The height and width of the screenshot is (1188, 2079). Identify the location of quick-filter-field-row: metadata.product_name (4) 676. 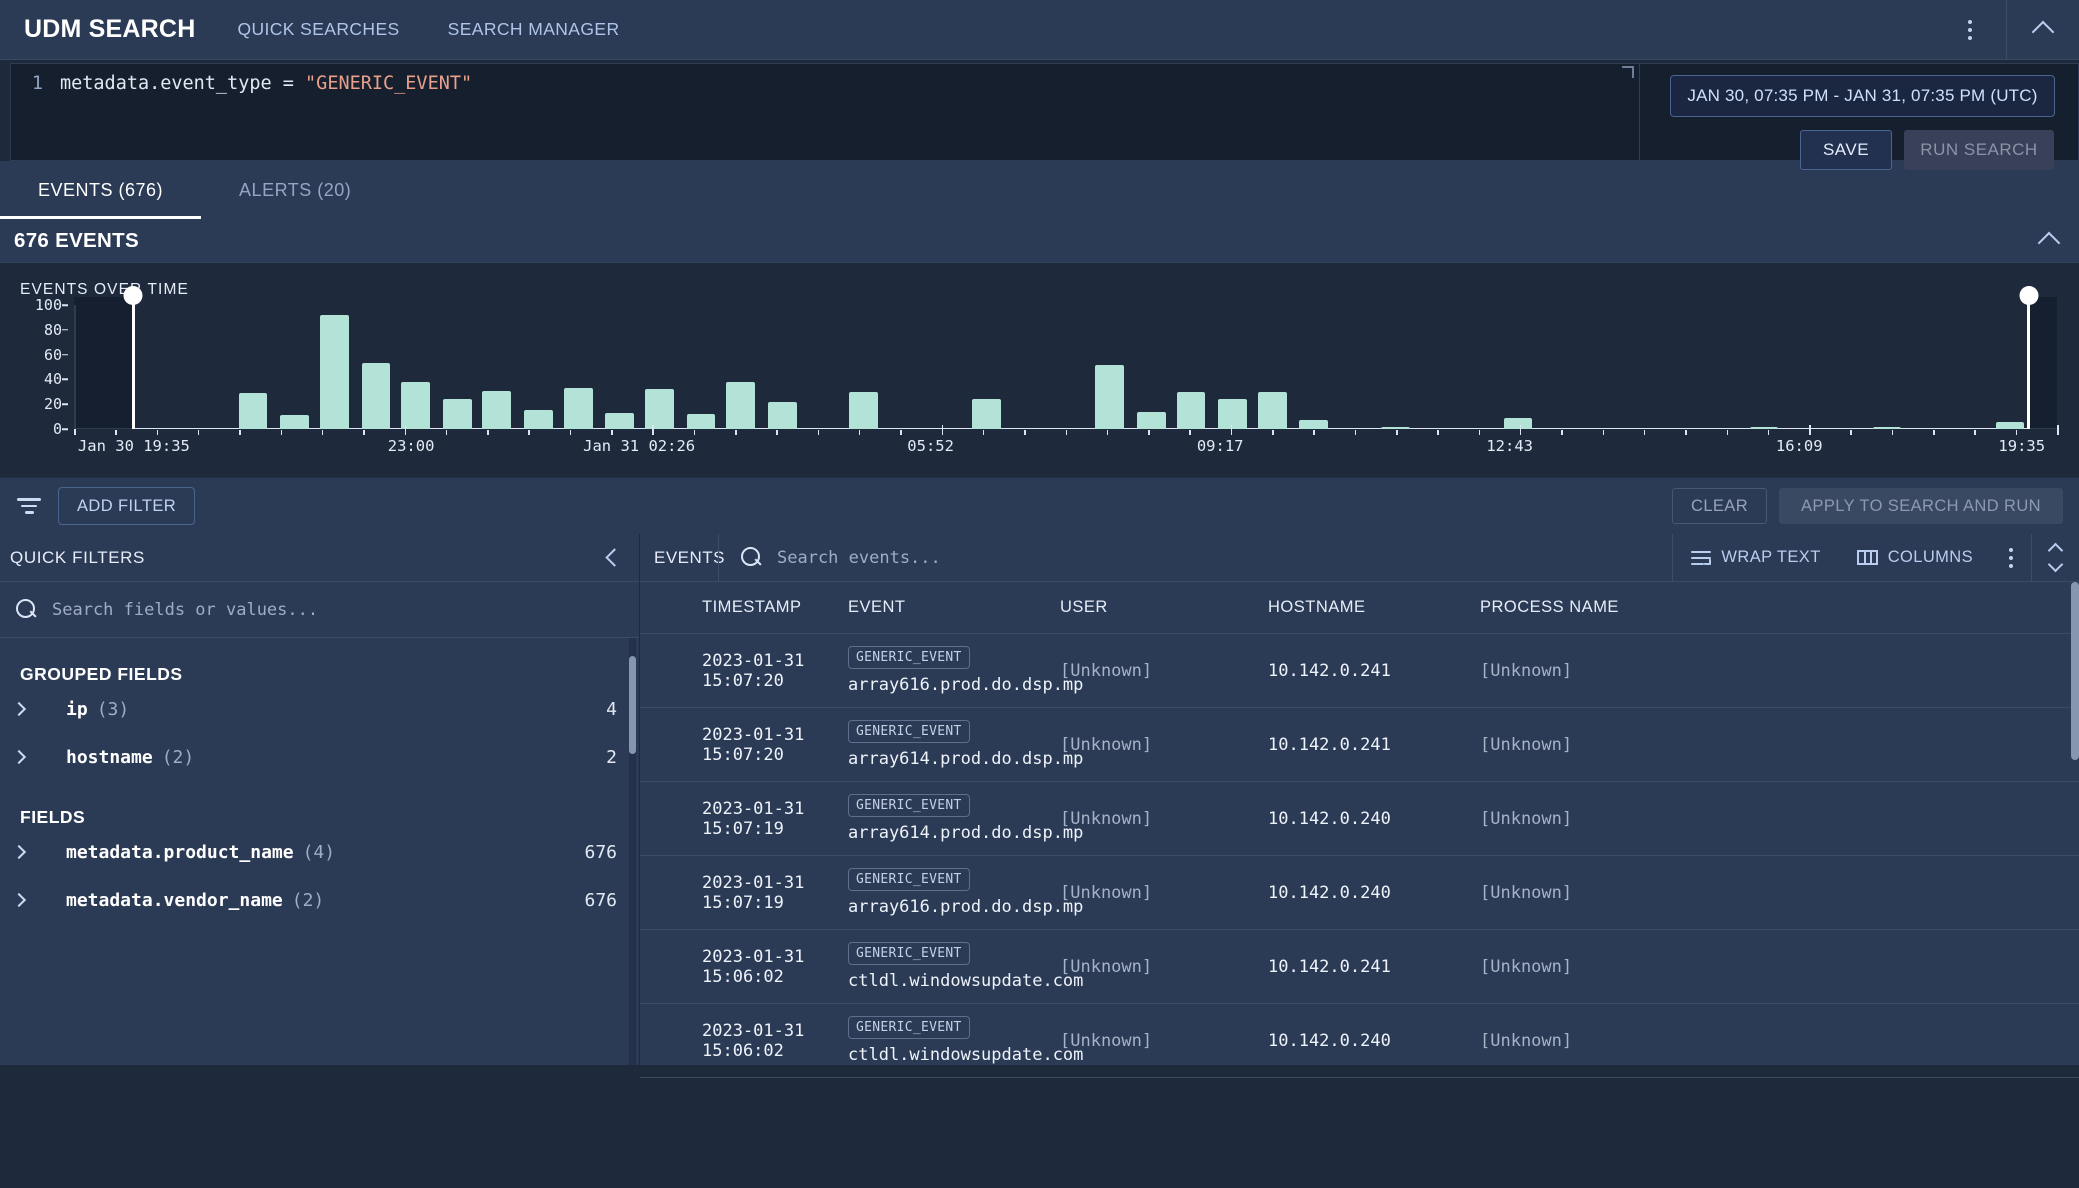
(319, 852).